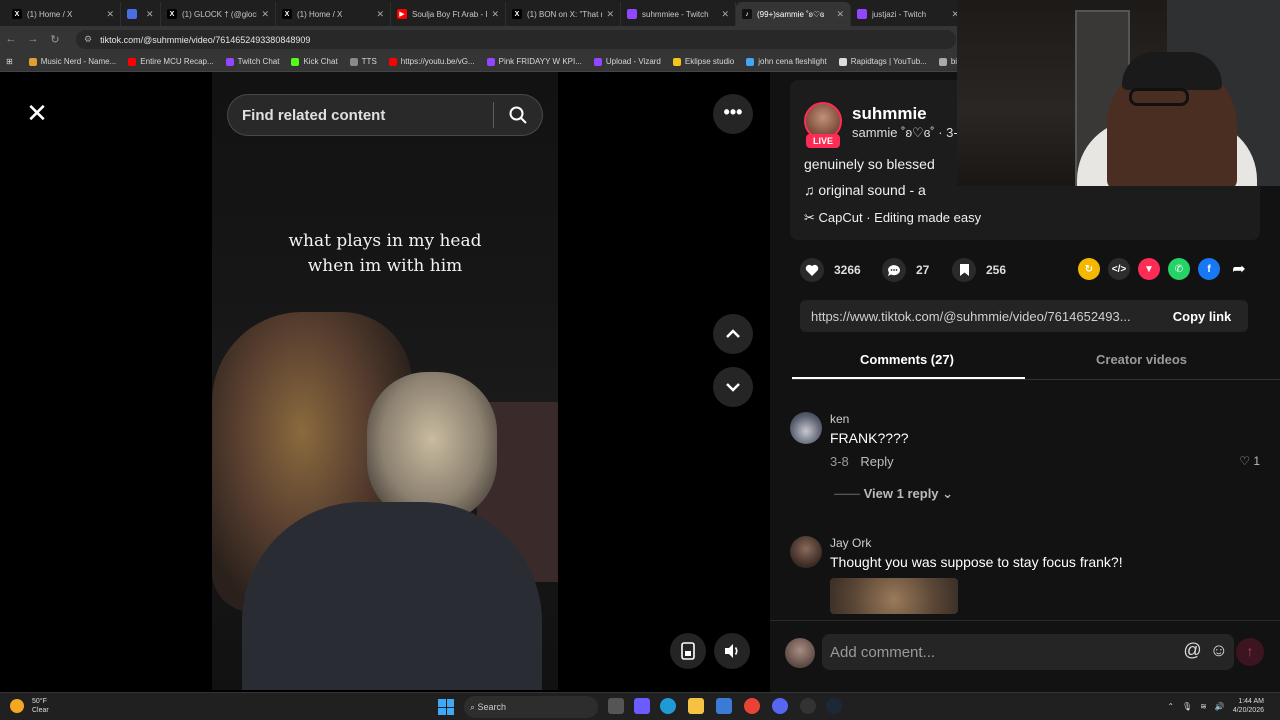  Describe the element at coordinates (908, 14) in the screenshot. I see `browser-tab: justjazi - Twitch ✕` at that location.